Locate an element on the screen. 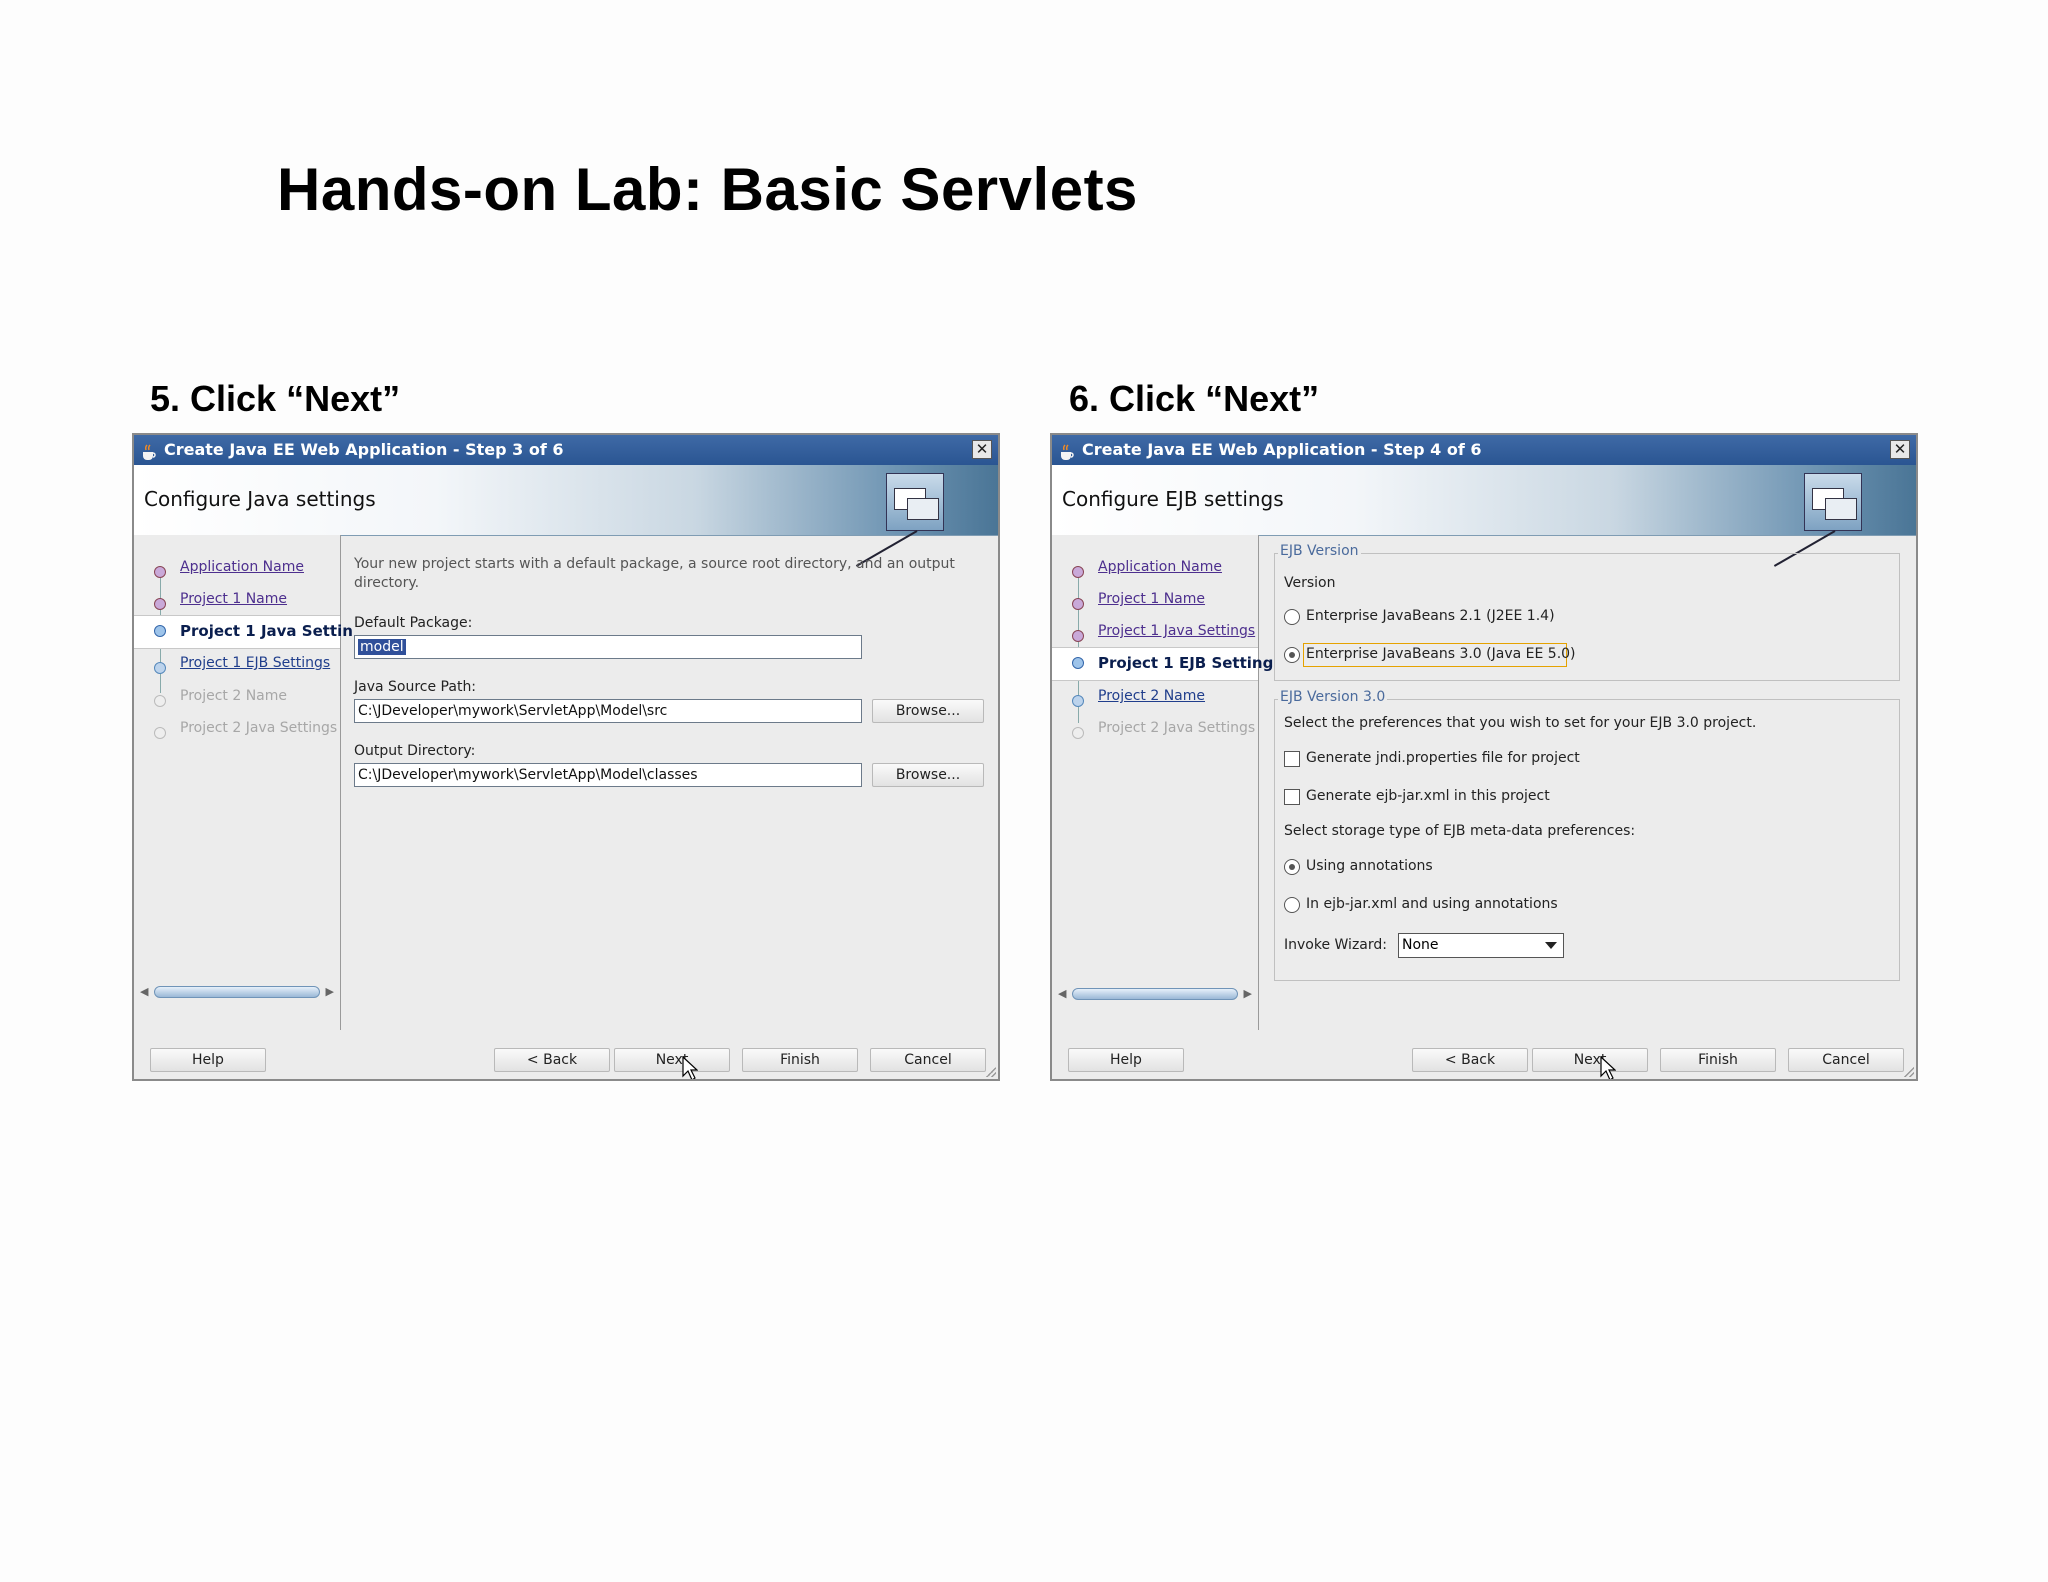 The image size is (2048, 1582). ejb21-label: Enterprise JavaBeans 2.1 (J2EE 1.4) is located at coordinates (1430, 616).